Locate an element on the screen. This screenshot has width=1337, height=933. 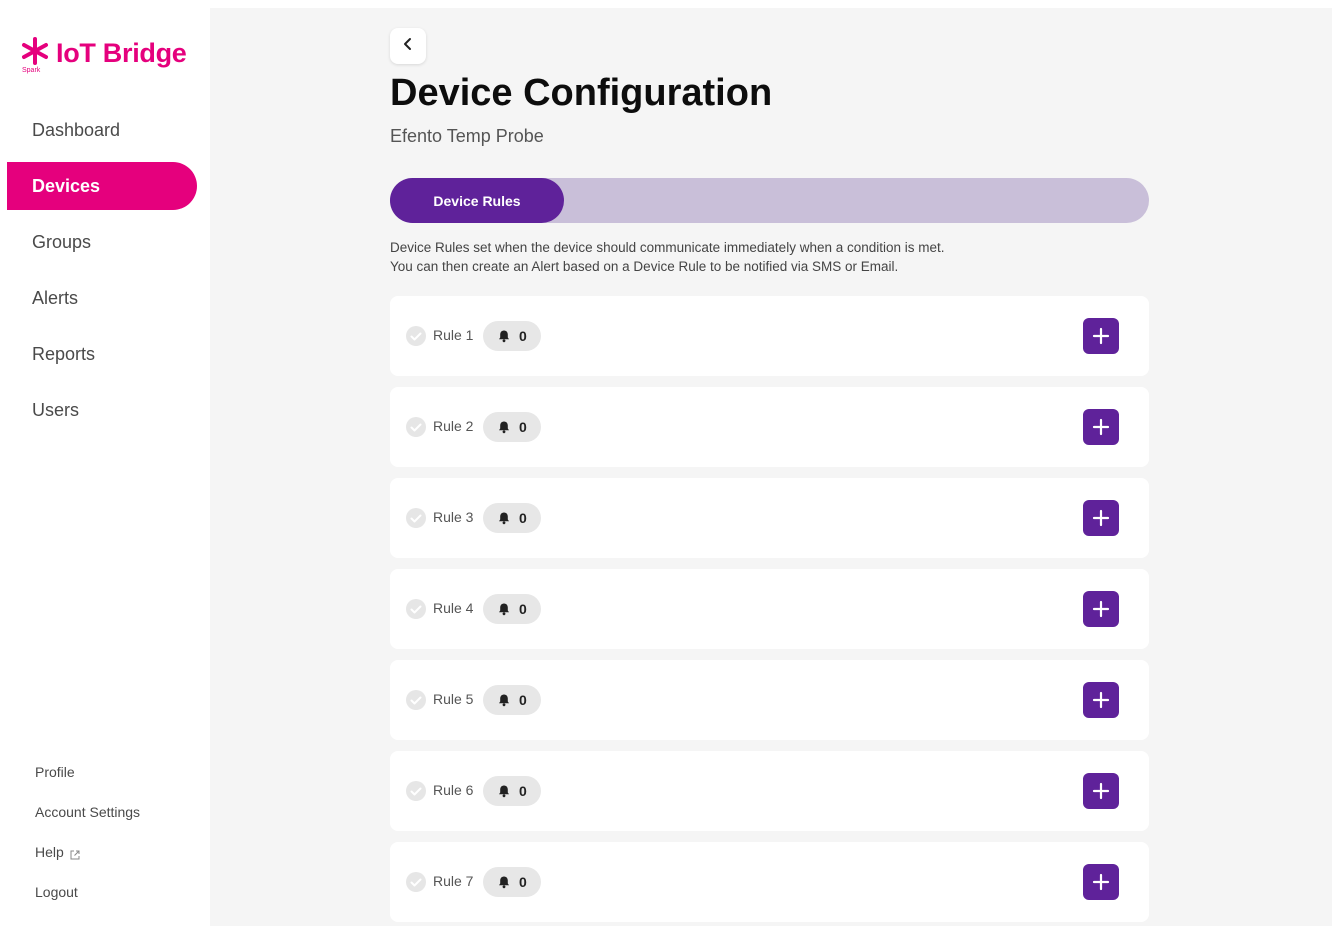
sidebar-item-users: Users is located at coordinates (102, 410).